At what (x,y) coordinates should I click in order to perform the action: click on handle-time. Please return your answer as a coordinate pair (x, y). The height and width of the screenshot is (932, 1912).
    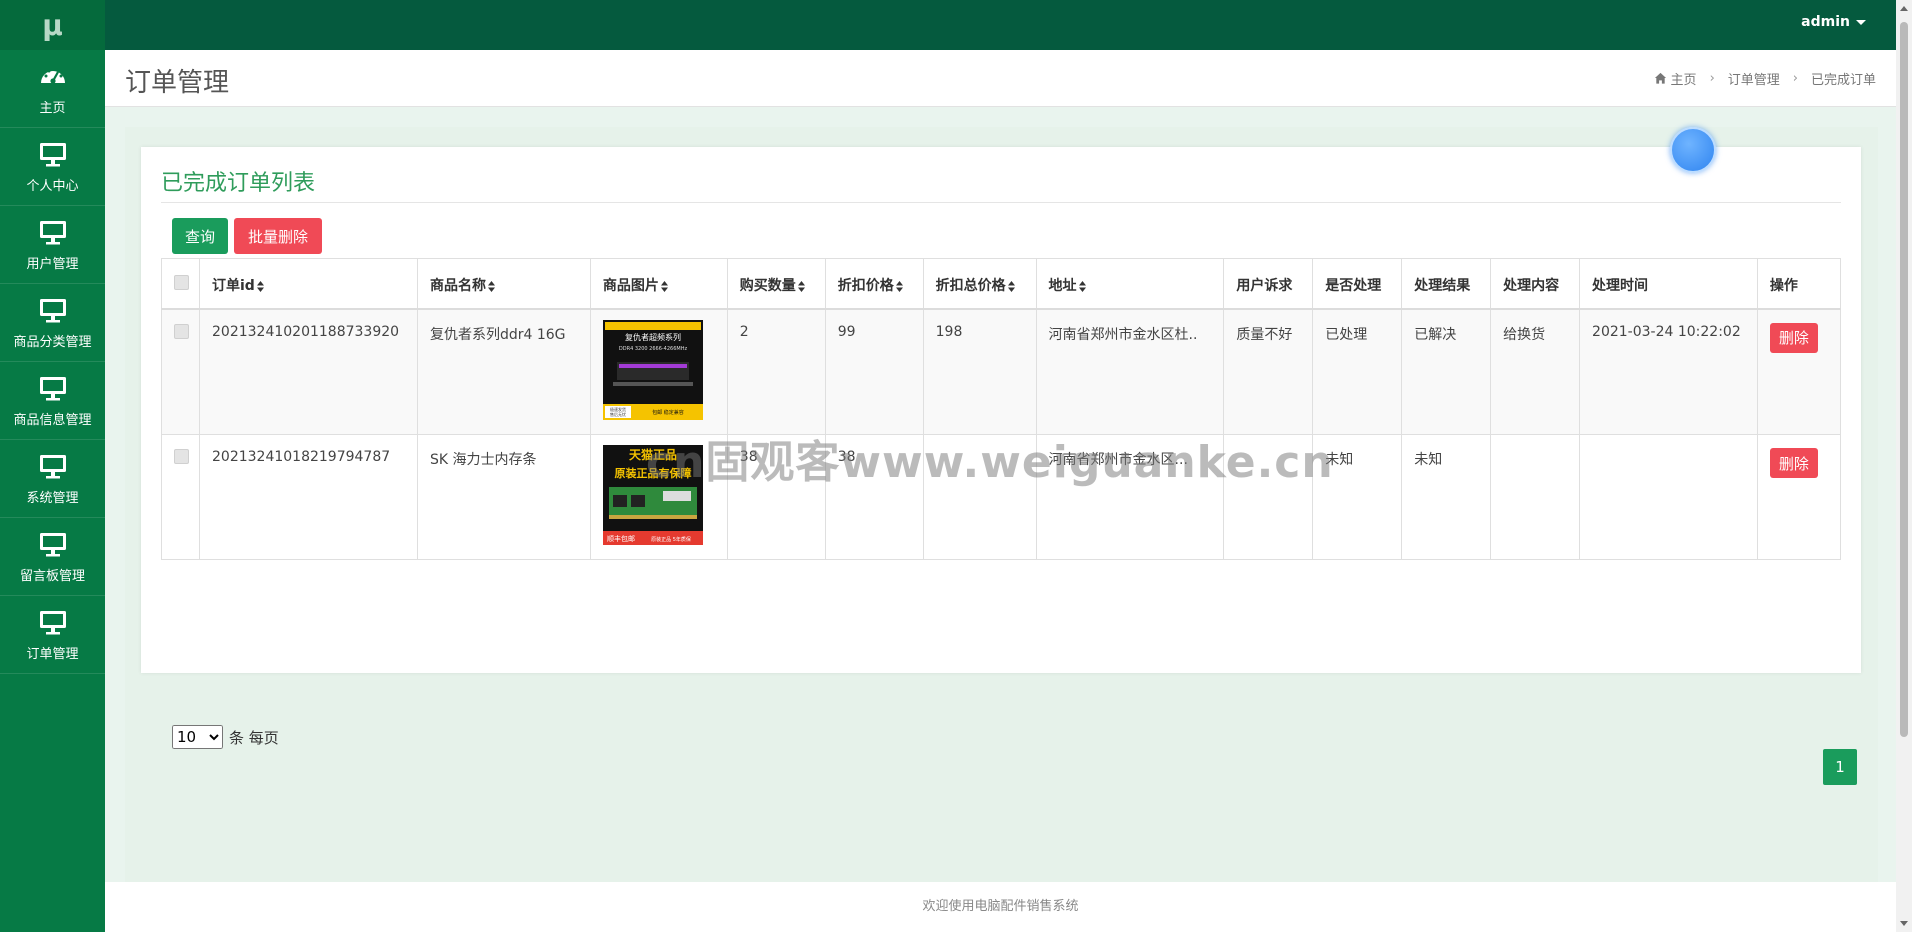
    Looking at the image, I should click on (1668, 497).